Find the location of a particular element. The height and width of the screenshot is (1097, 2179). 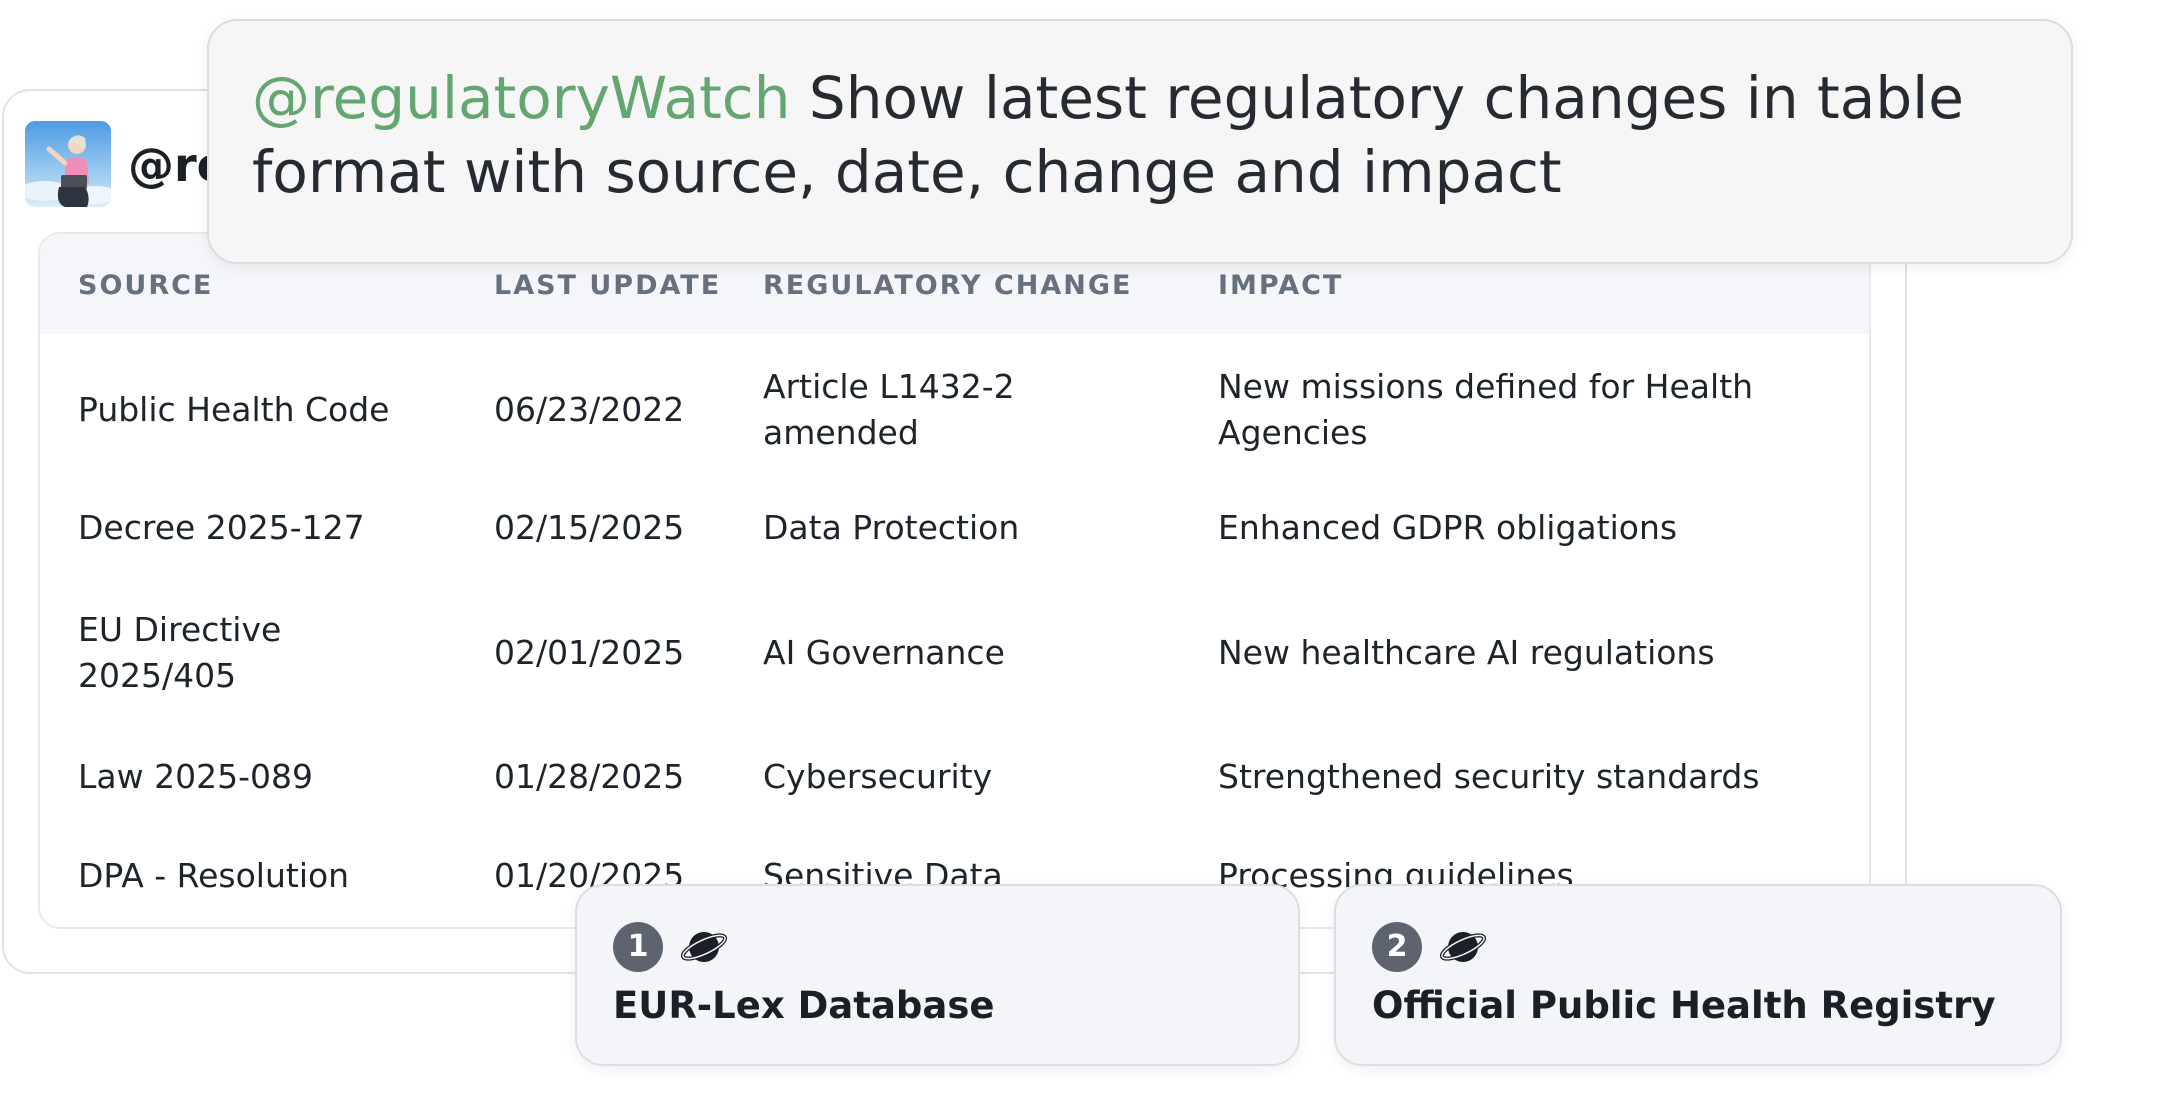

cell-source: EU Directive 2025/405 is located at coordinates (180, 652).